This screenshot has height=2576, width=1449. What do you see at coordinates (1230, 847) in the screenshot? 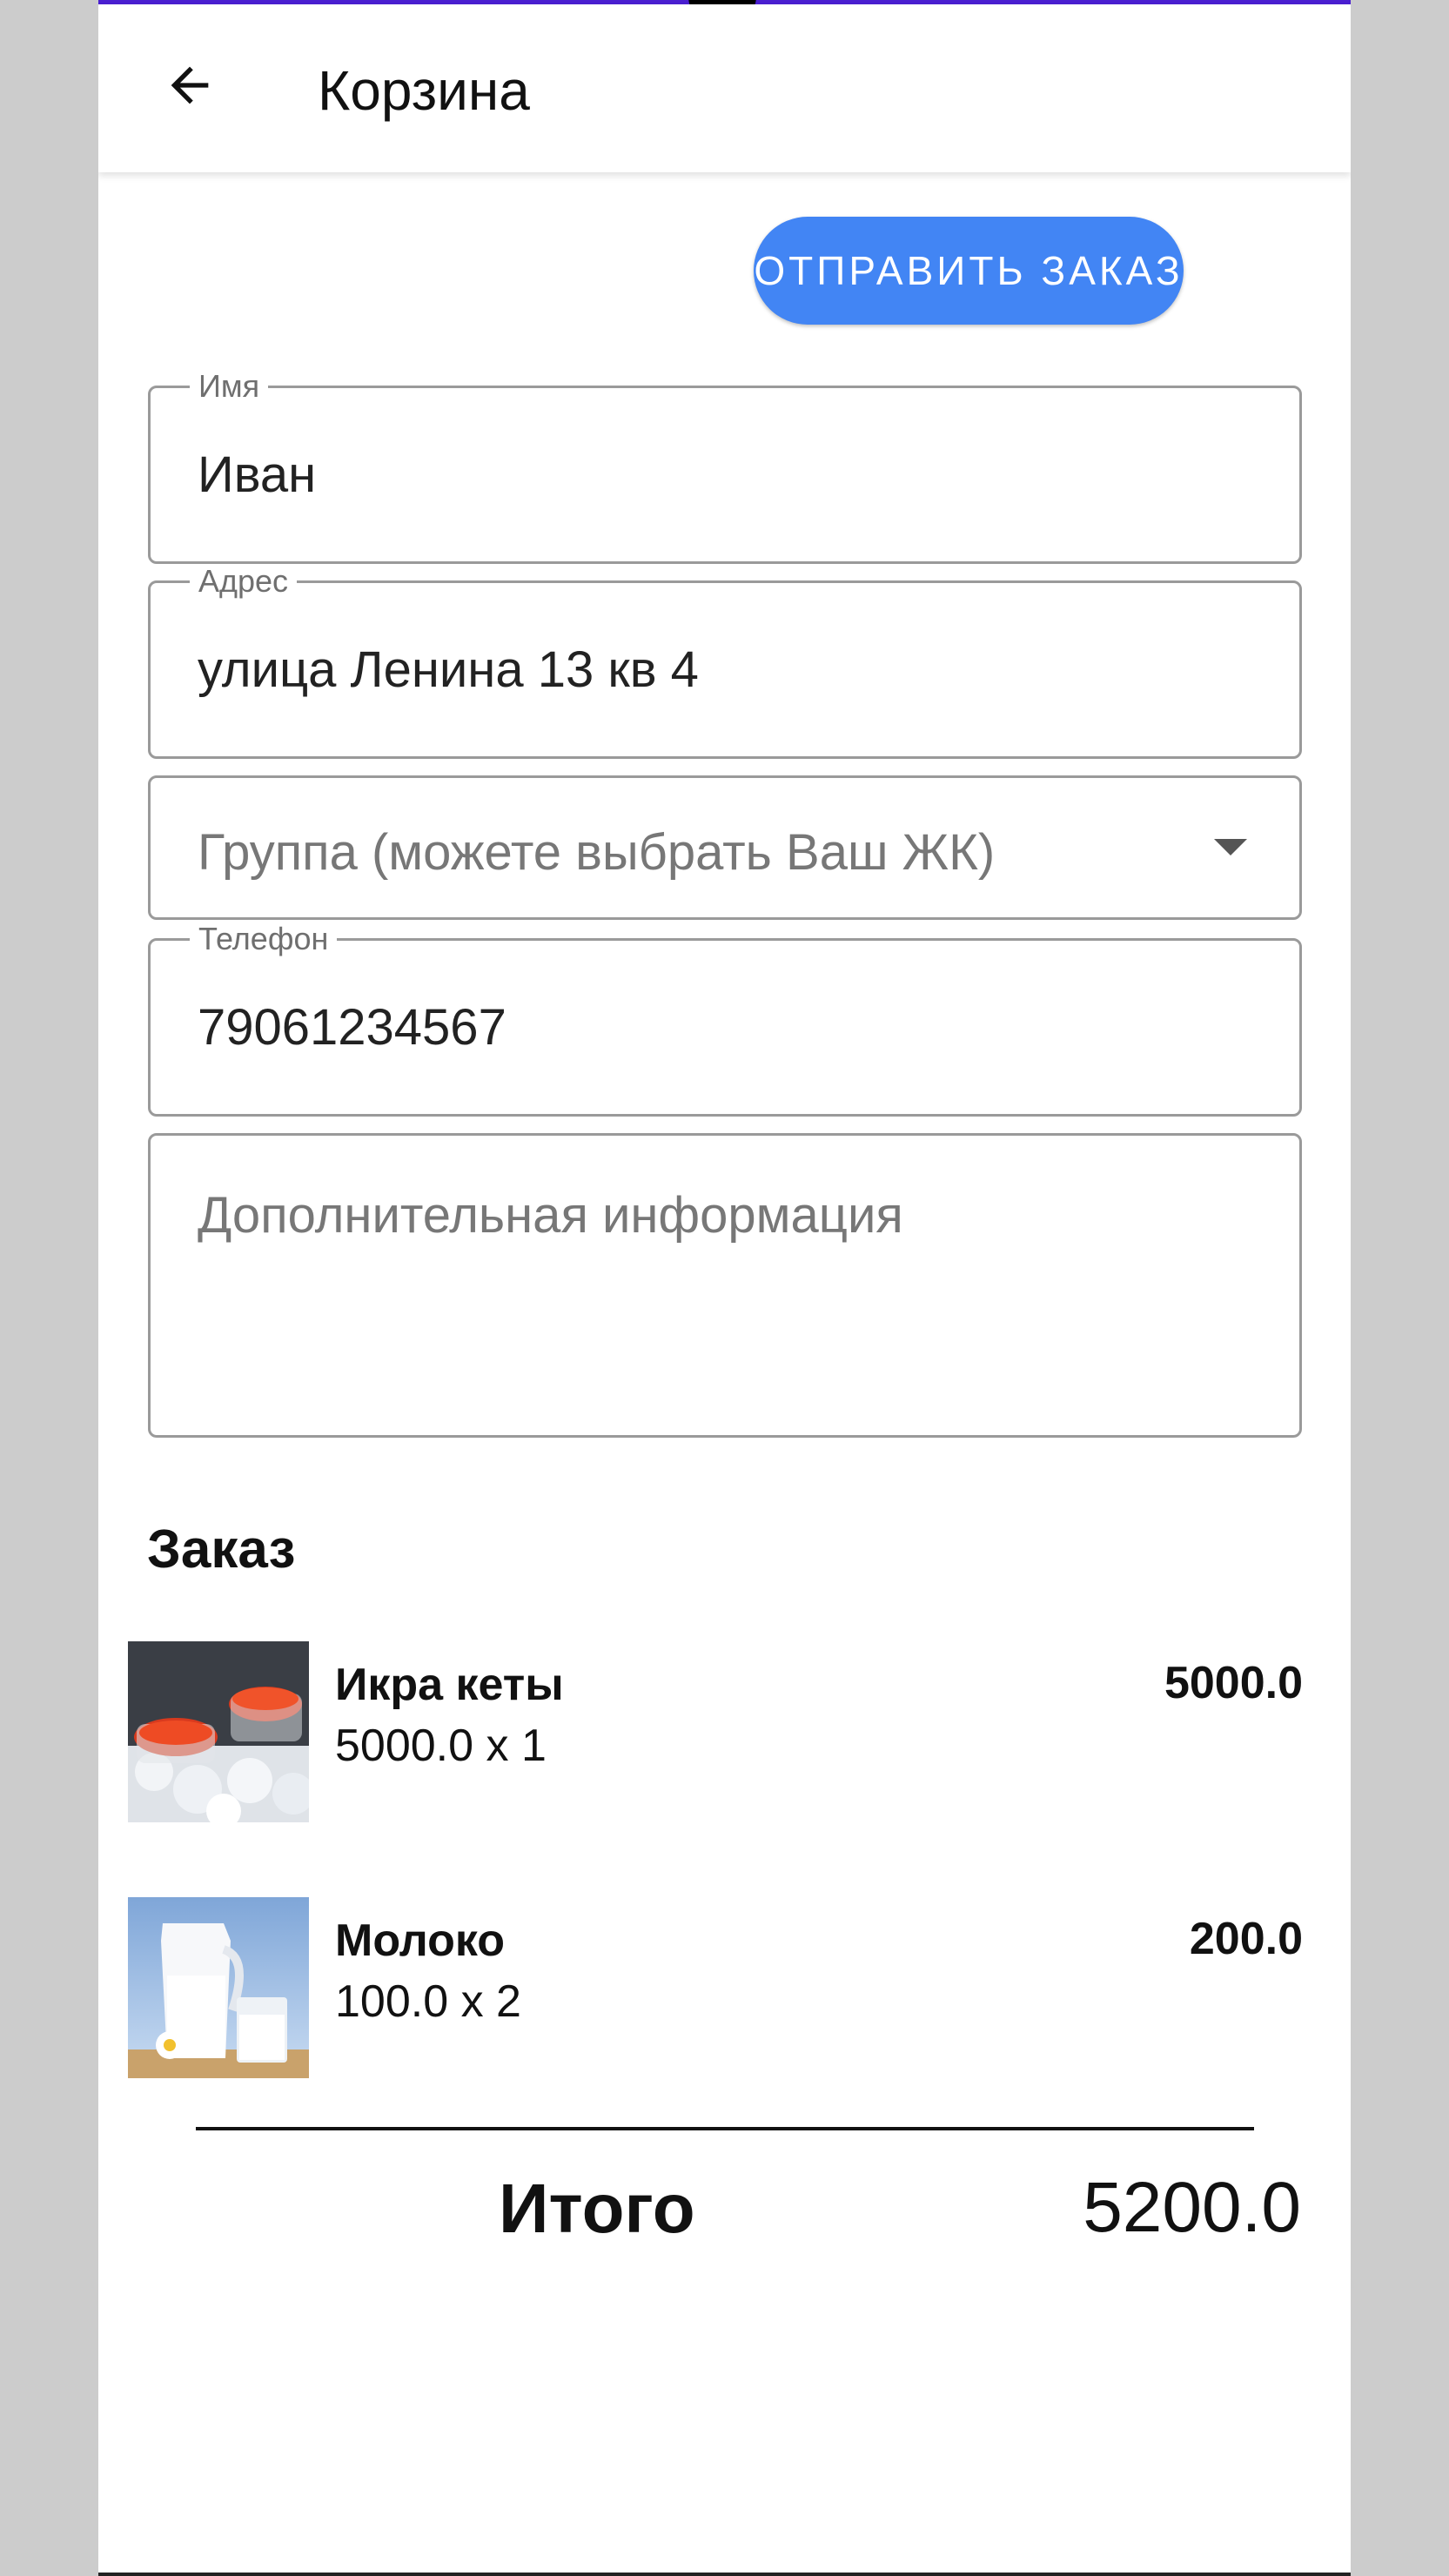
I see `dropdown-arrow-icon` at bounding box center [1230, 847].